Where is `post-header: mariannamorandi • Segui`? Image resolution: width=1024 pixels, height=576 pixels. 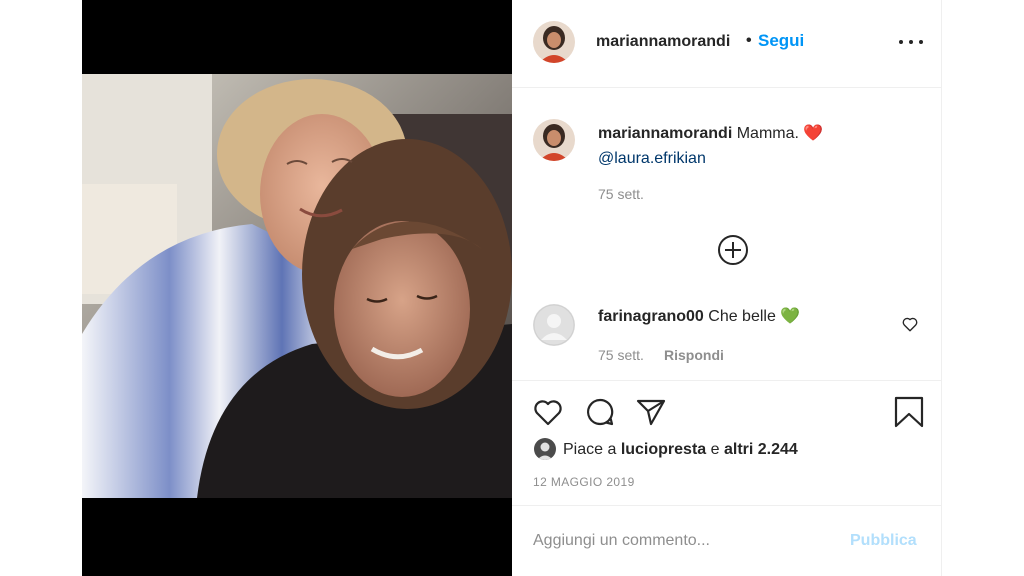
post-header: mariannamorandi • Segui is located at coordinates (727, 44).